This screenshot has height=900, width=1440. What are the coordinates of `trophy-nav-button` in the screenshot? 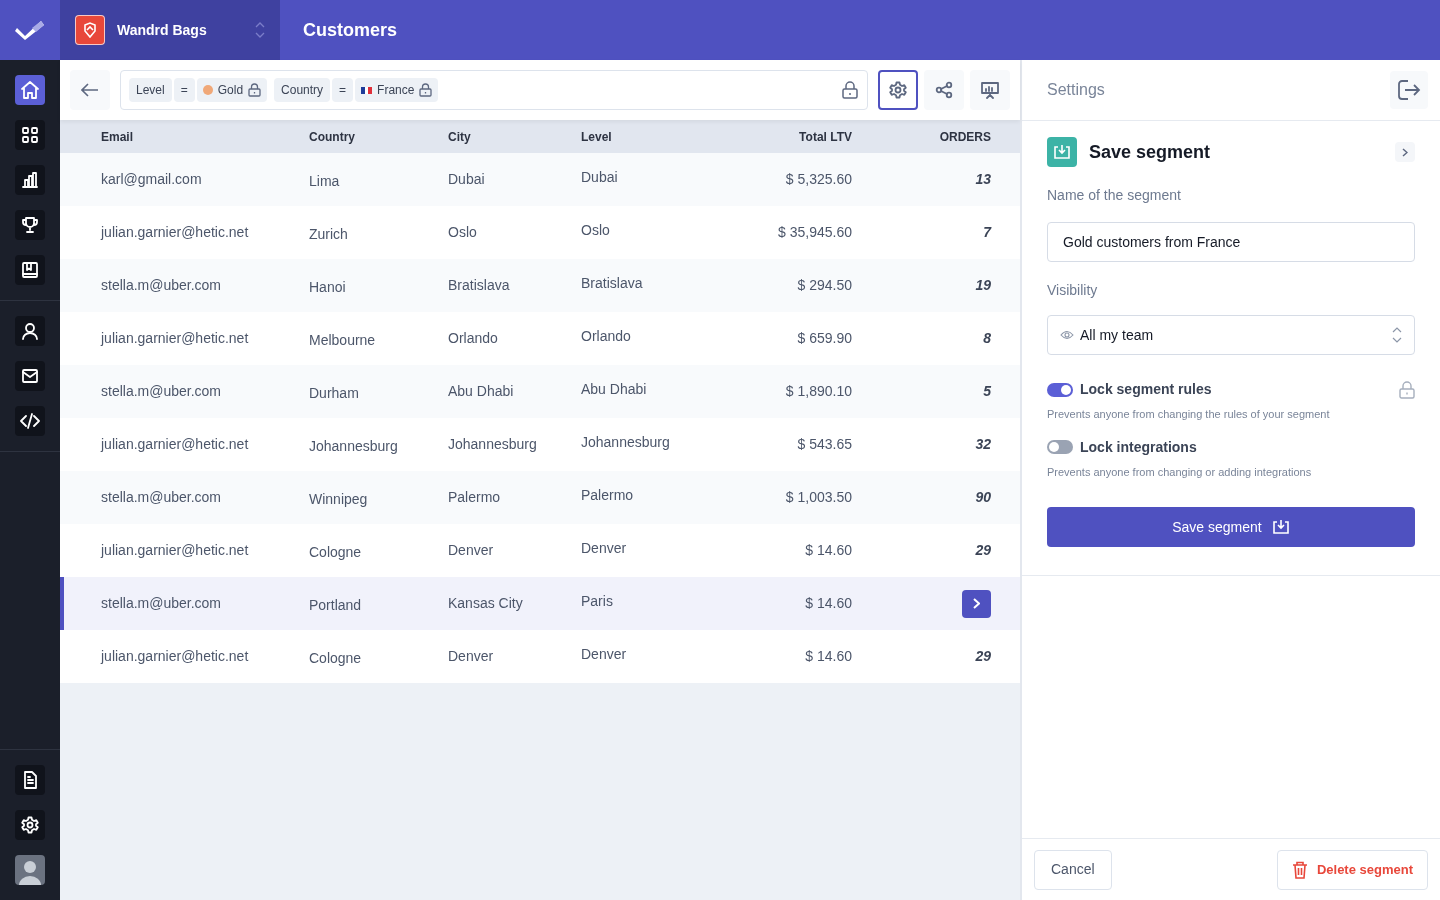 It's located at (30, 225).